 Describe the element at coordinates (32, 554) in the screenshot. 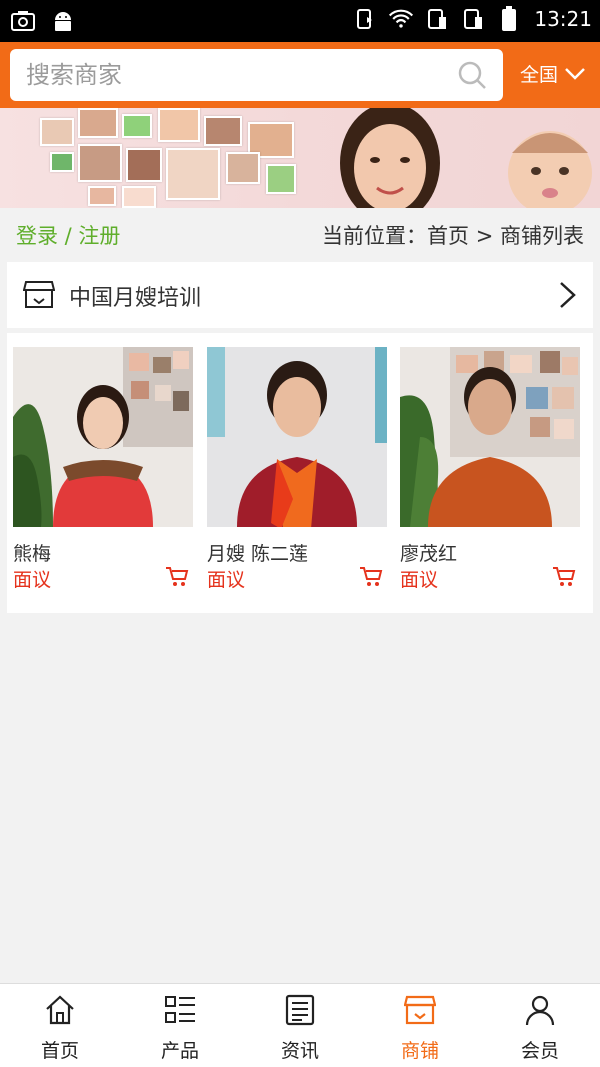

I see `product-name: 熊梅` at that location.